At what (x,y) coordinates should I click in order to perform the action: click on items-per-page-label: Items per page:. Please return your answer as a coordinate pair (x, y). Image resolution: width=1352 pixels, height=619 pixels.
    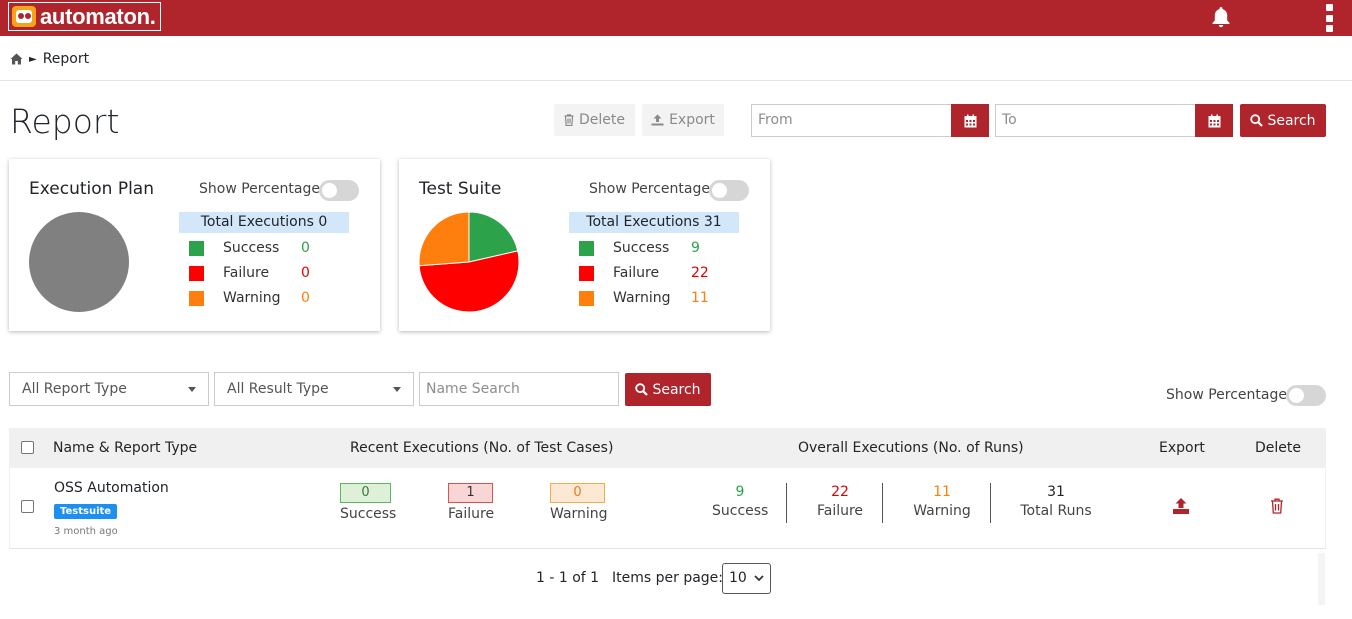
    Looking at the image, I should click on (668, 578).